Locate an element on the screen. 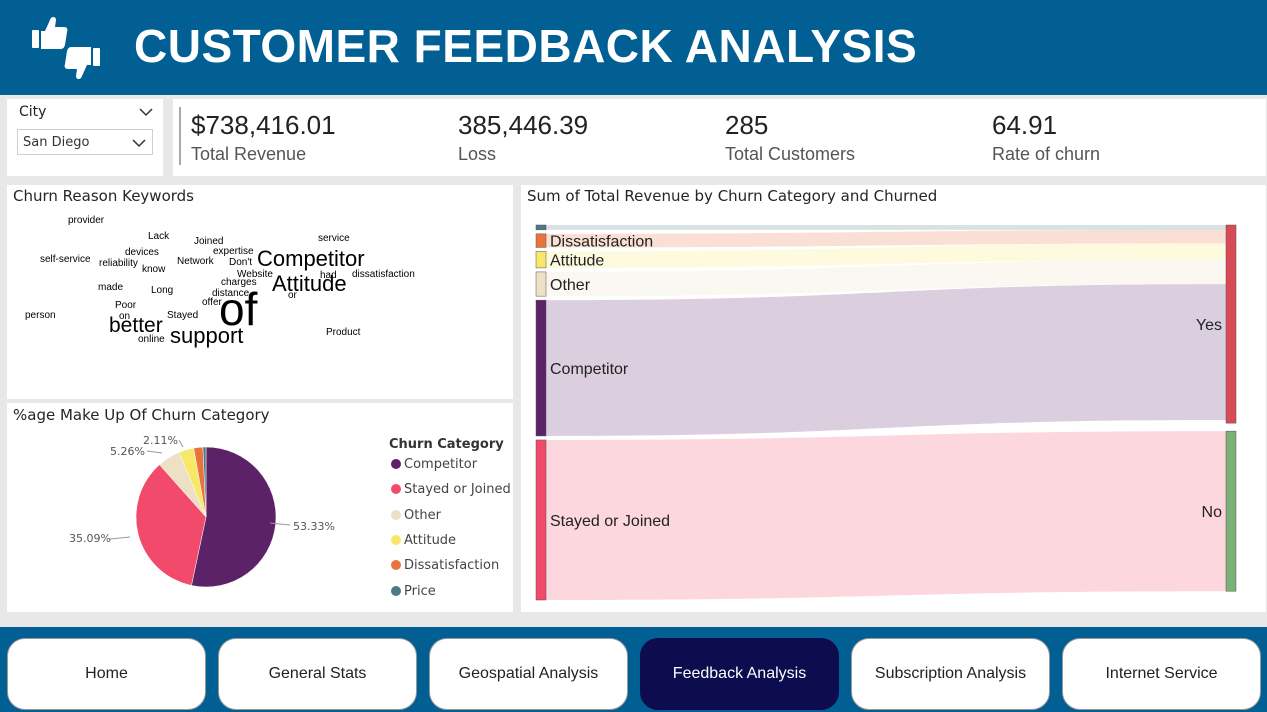 The image size is (1267, 712). city-dropdown: San Diego is located at coordinates (85, 142).